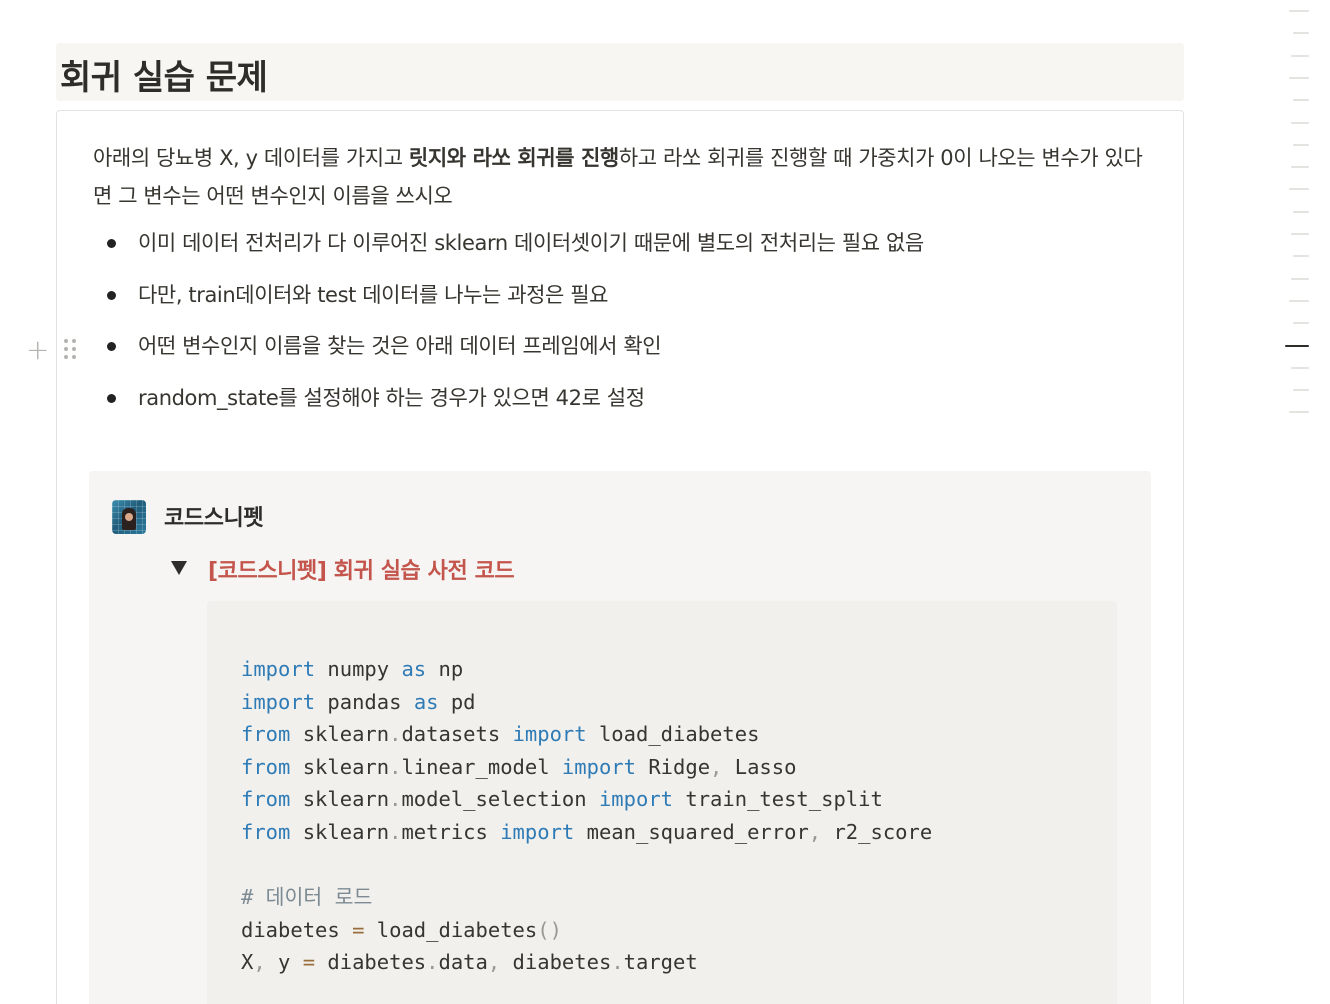  Describe the element at coordinates (623, 305) in the screenshot. I see `bullet-item: 다만, train데이터와 test 데이터를 나누는 과정은 필요` at that location.